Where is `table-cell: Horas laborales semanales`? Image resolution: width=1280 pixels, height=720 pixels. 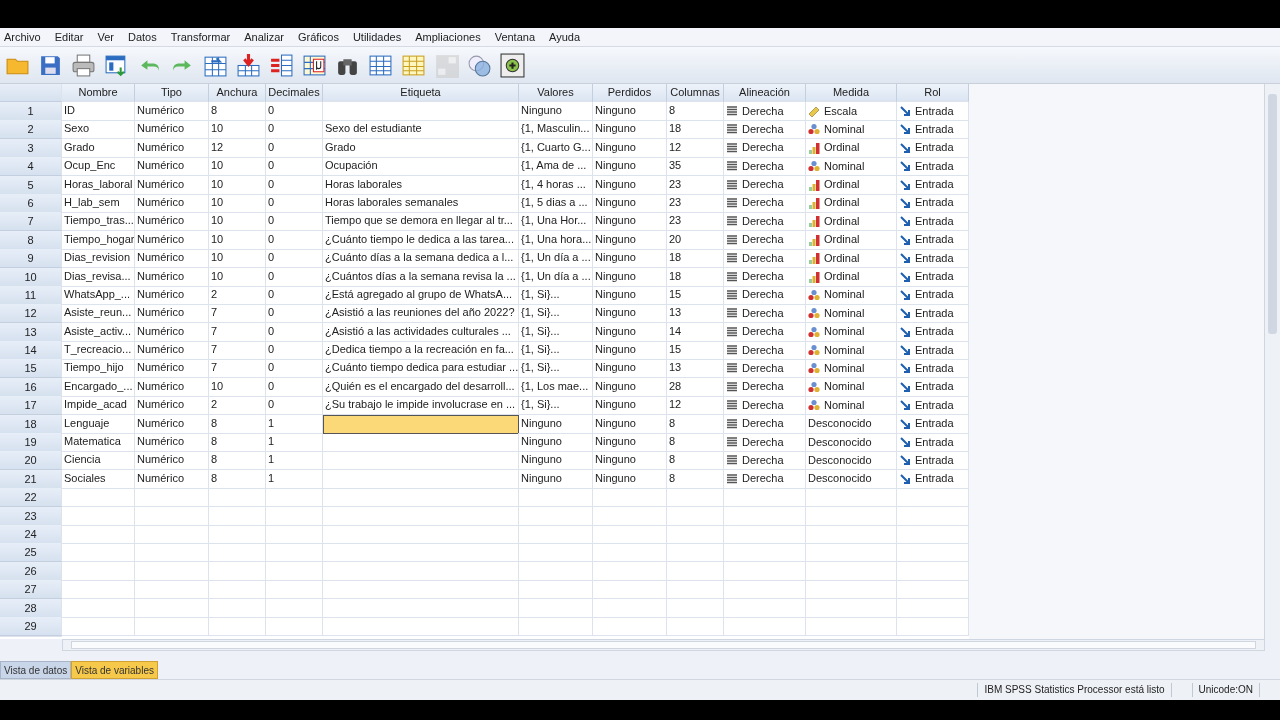
table-cell: Horas laborales semanales is located at coordinates (421, 203).